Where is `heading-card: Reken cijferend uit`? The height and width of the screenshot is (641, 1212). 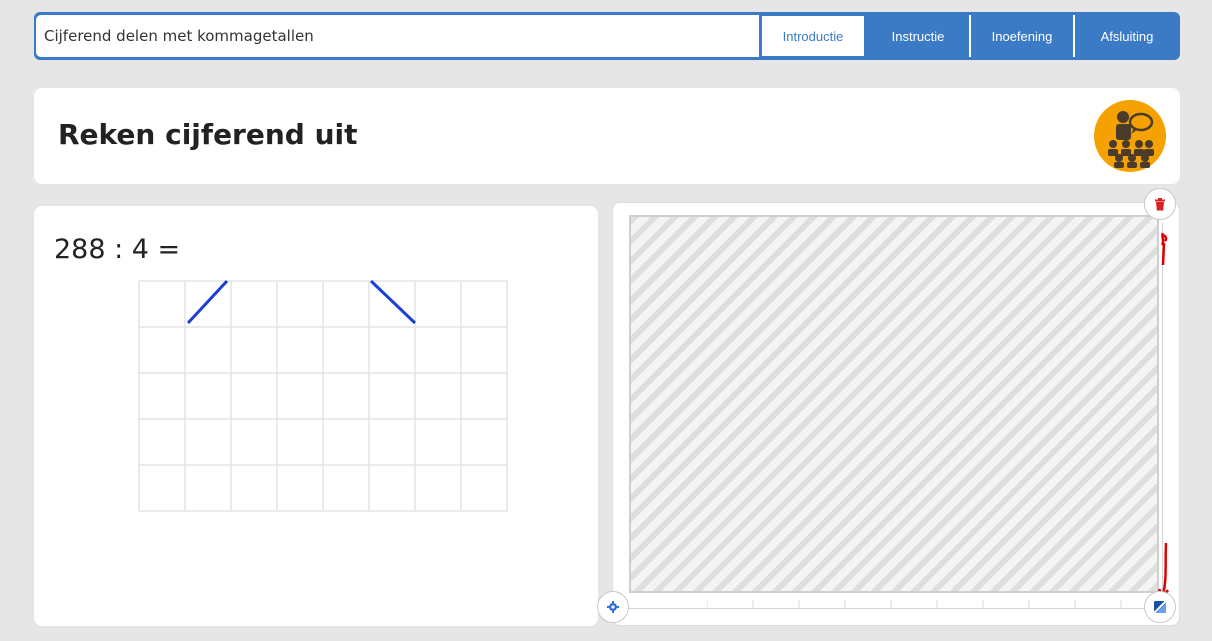 heading-card: Reken cijferend uit is located at coordinates (607, 136).